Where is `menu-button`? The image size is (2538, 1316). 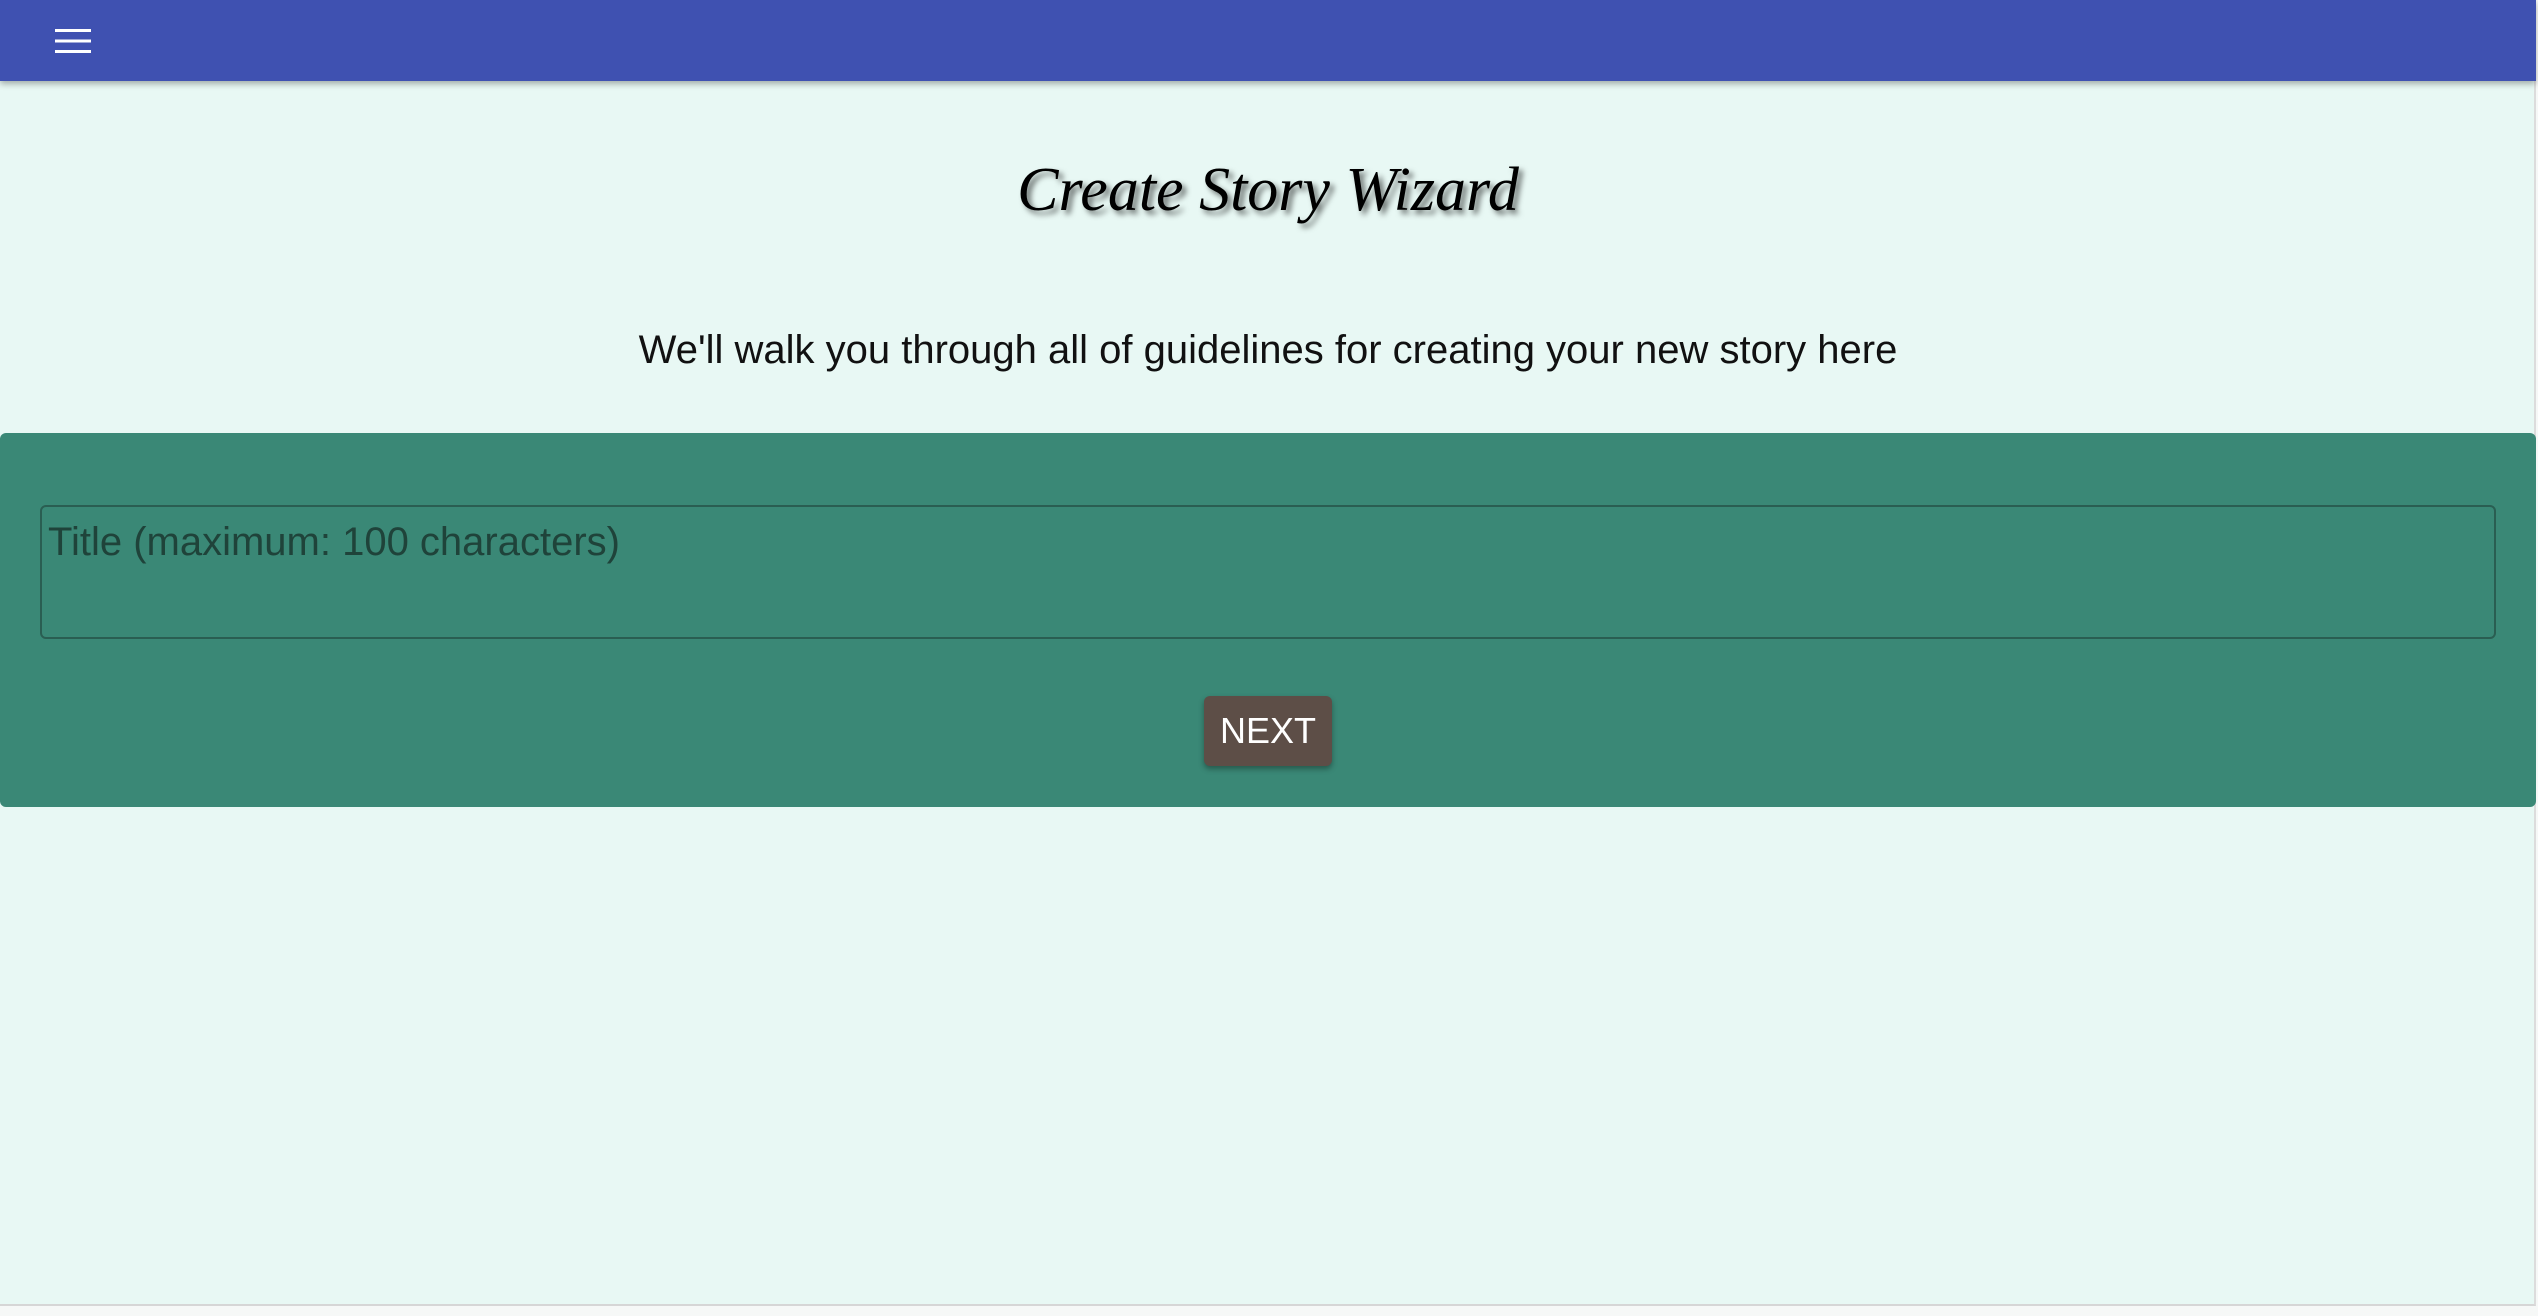 menu-button is located at coordinates (73, 41).